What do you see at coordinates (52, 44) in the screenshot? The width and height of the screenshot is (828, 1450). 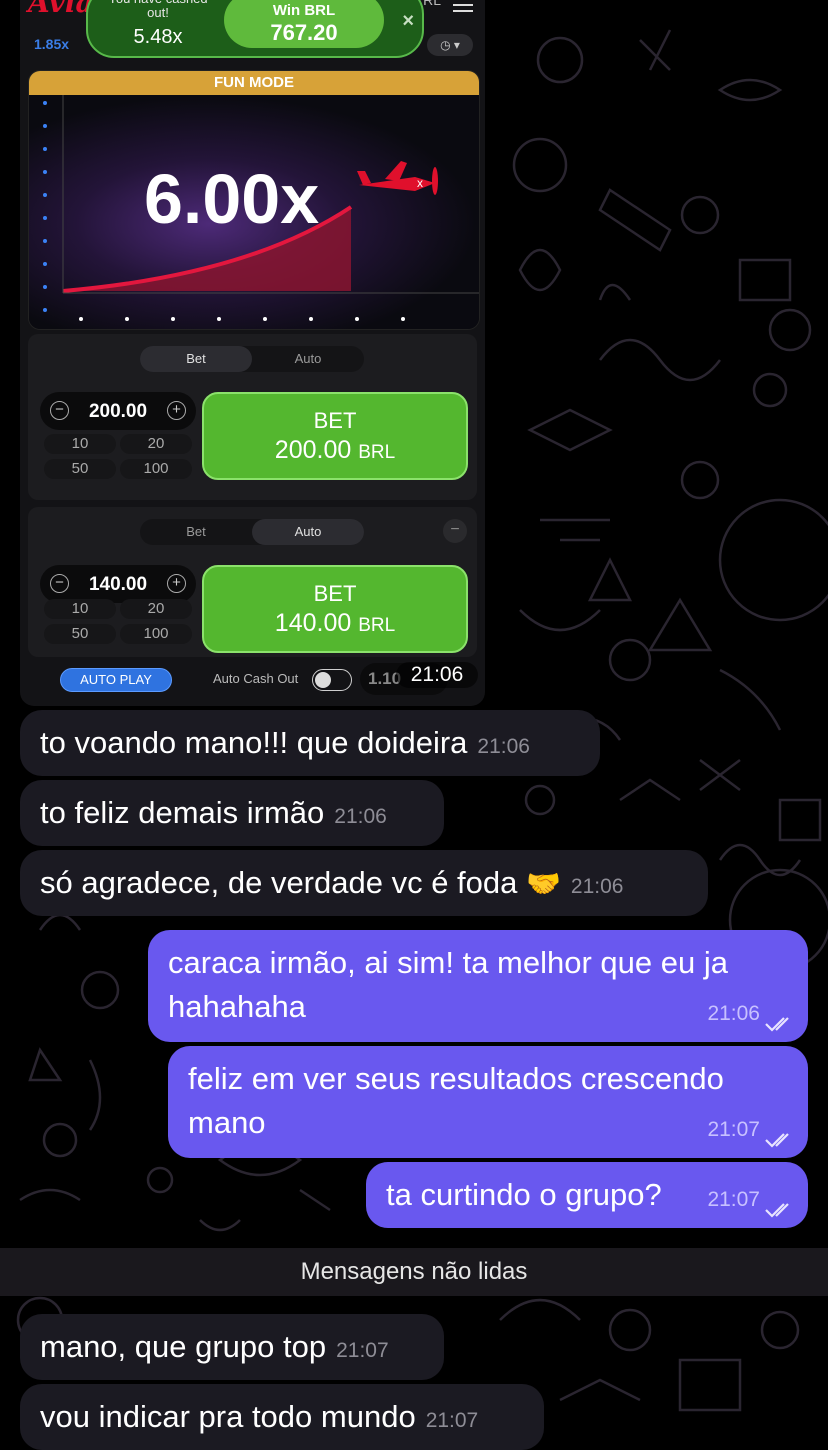 I see `recent-multiplier: 1.85x` at bounding box center [52, 44].